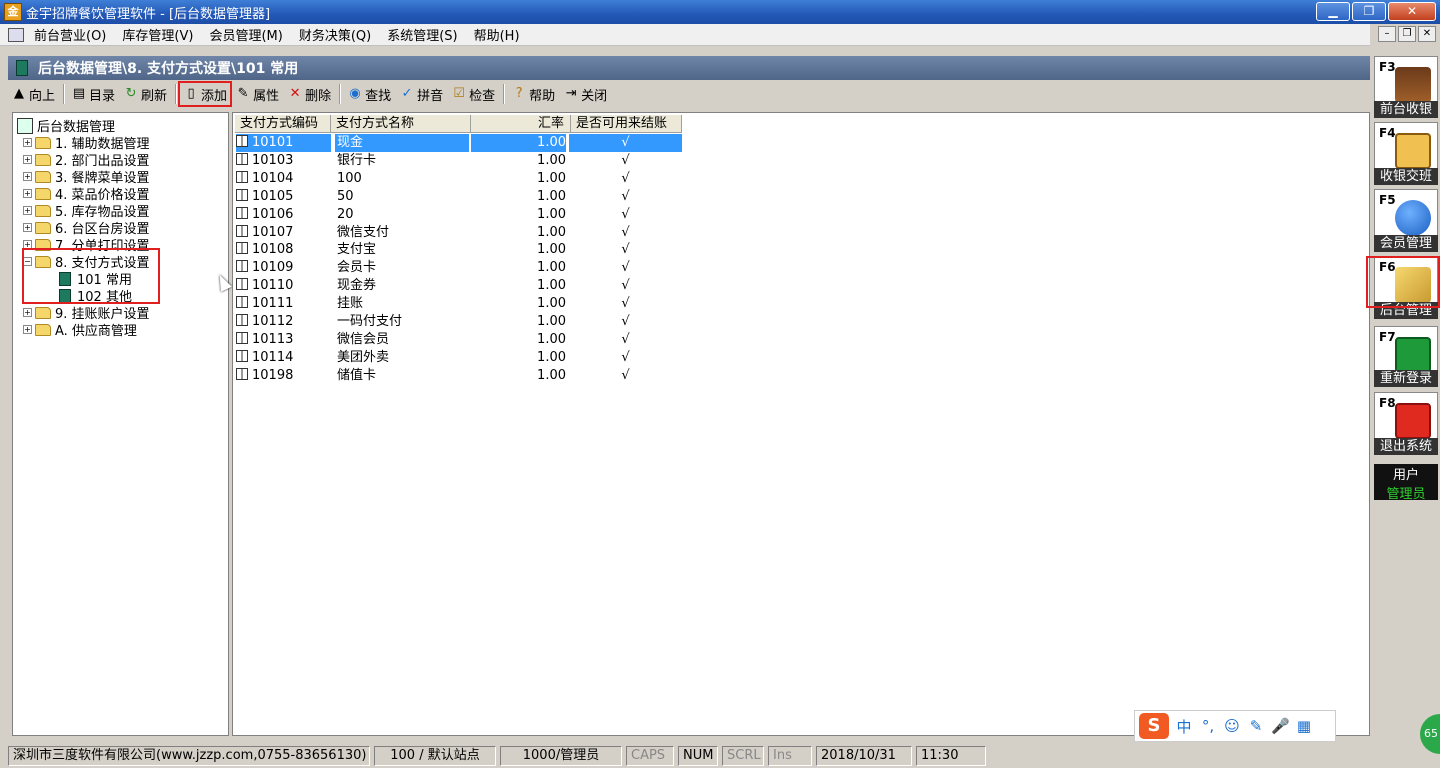  I want to click on menu-inventory: 库存管理(V), so click(157, 34).